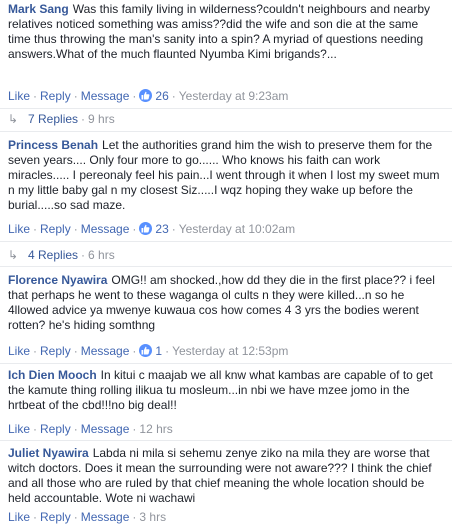  What do you see at coordinates (237, 229) in the screenshot?
I see `comment-timestamp: Yesterday at 10:02am` at bounding box center [237, 229].